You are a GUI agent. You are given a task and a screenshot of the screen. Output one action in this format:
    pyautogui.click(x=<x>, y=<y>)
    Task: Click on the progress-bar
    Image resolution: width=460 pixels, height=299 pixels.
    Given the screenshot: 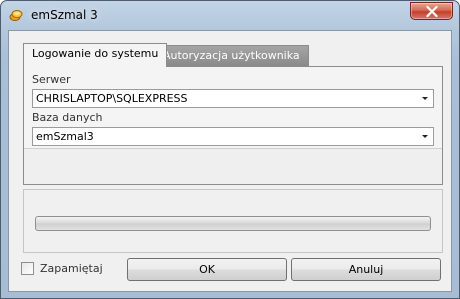 What is the action you would take?
    pyautogui.click(x=233, y=223)
    